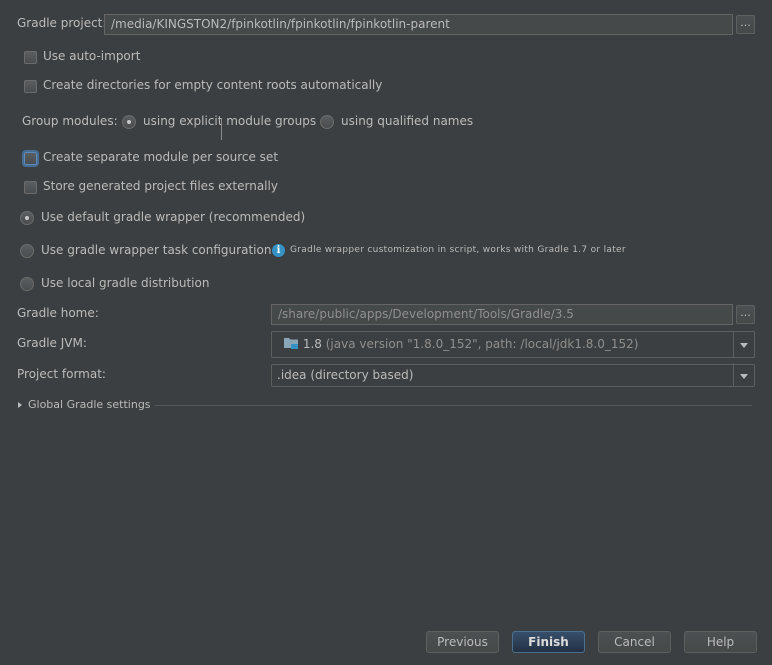 The height and width of the screenshot is (665, 772). Describe the element at coordinates (312, 344) in the screenshot. I see `jdk-version: 1.8` at that location.